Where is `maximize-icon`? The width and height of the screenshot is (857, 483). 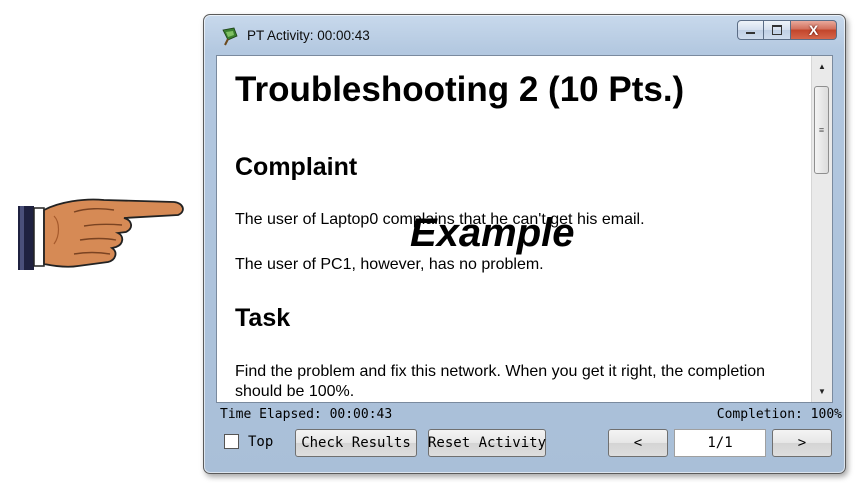
maximize-icon is located at coordinates (777, 30).